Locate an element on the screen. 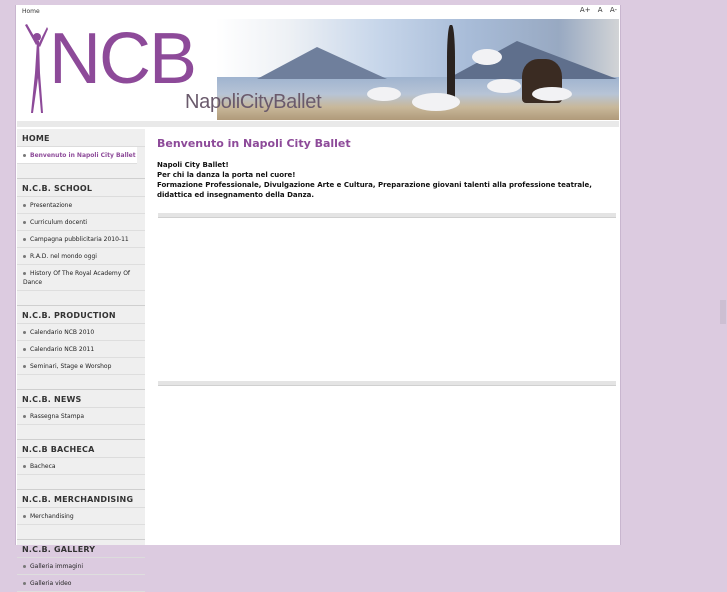 This screenshot has width=727, height=592. sidebar-section-gallery: N.C.B. GALLERY is located at coordinates (81, 549).